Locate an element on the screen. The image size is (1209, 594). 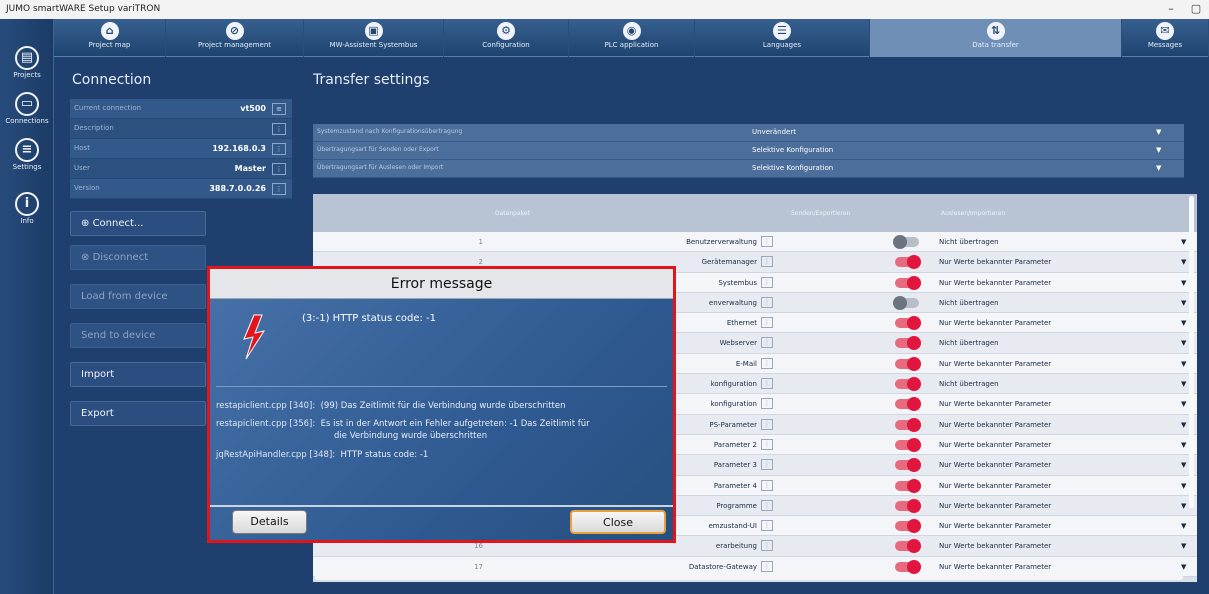
sidebar-item: ≡ Settings is located at coordinates (27, 154).